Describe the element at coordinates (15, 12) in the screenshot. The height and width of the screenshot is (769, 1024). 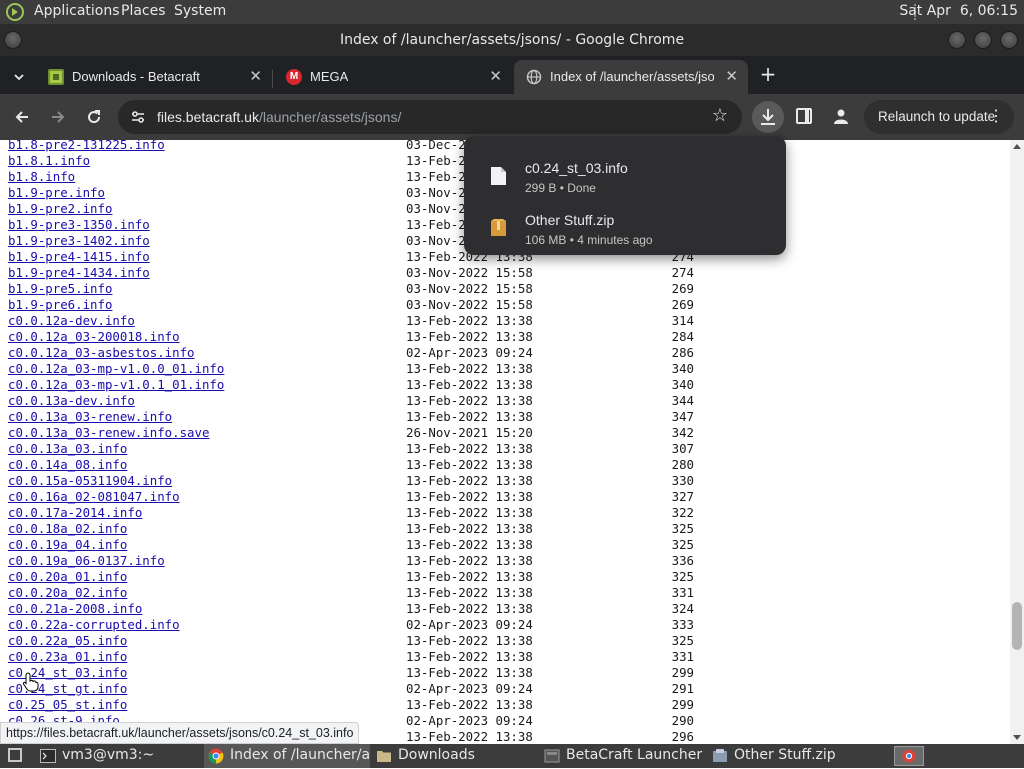
I see `distro-logo-icon` at that location.